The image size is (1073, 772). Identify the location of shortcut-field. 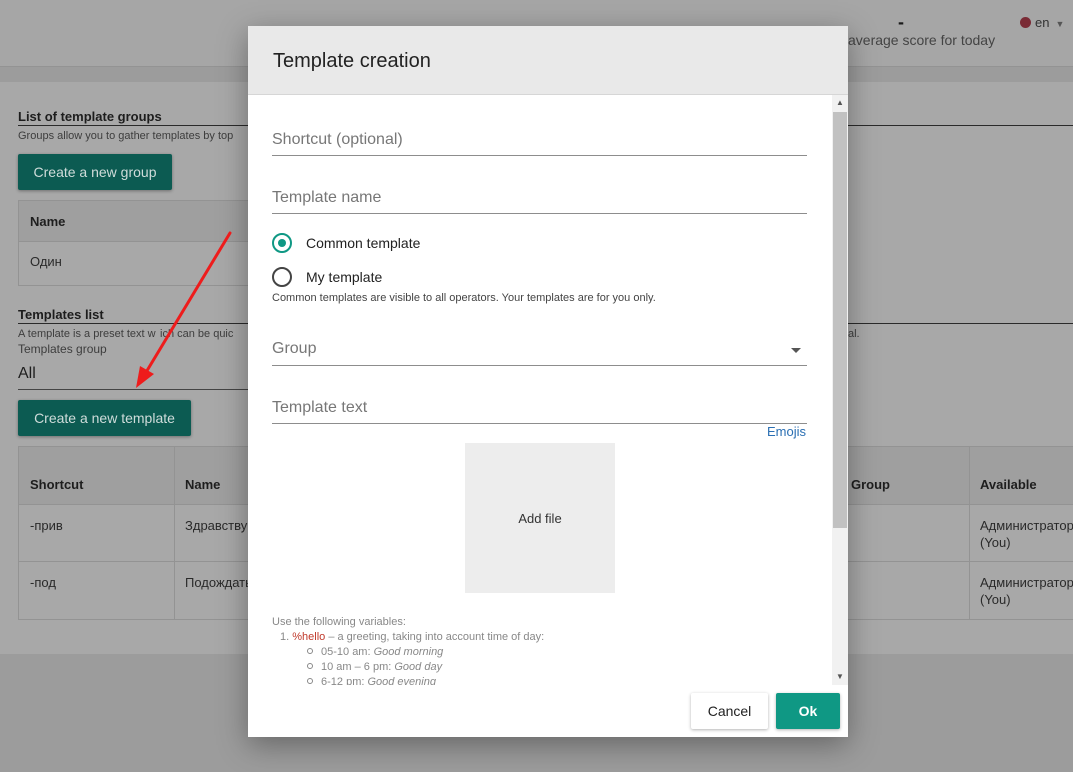
(539, 137).